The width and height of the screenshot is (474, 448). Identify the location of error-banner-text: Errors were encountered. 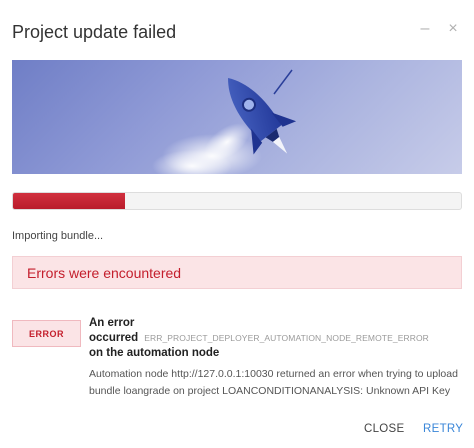
(104, 273).